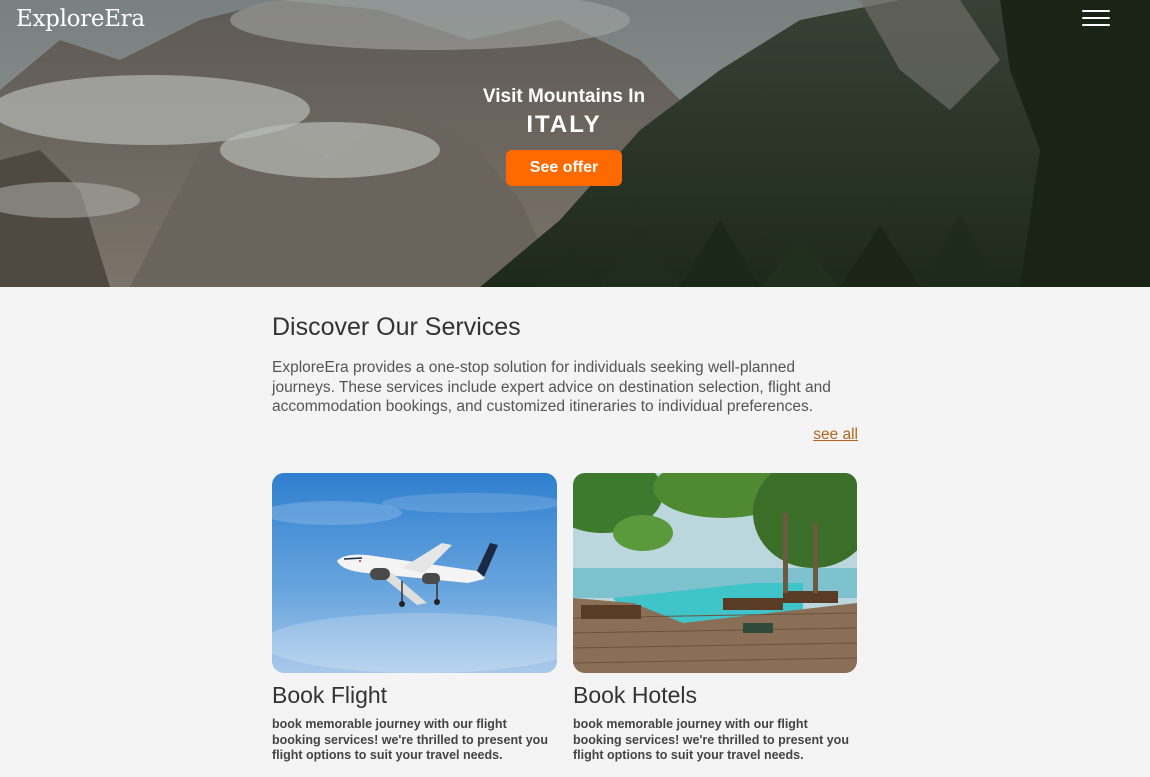  I want to click on see-all-row: see all, so click(565, 437).